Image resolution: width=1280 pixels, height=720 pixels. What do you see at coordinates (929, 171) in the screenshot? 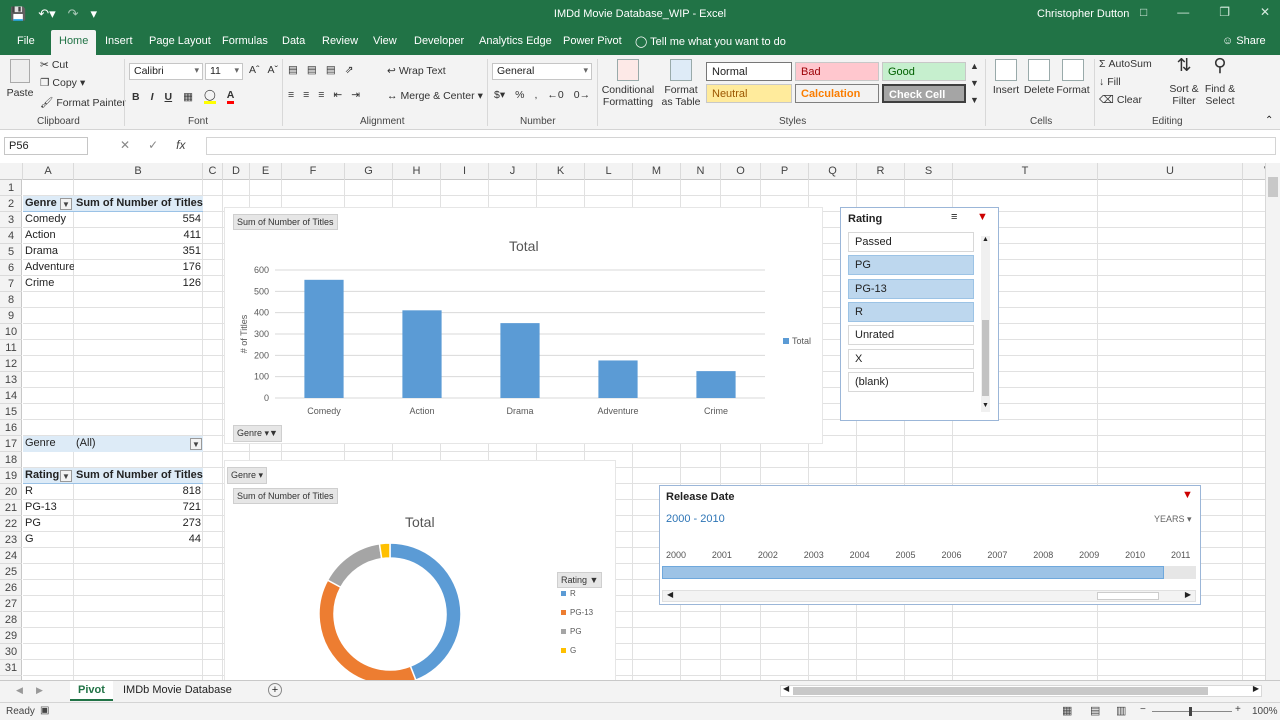
I see `column-header: S` at bounding box center [929, 171].